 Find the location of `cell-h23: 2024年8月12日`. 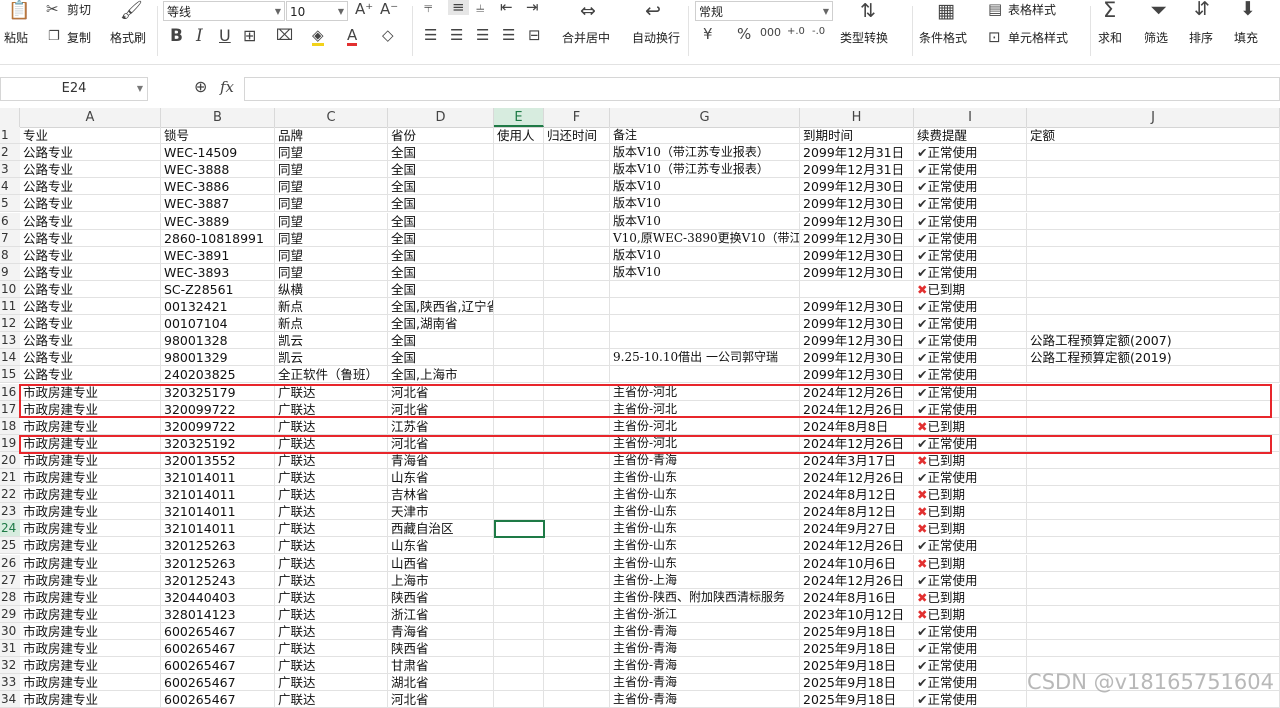

cell-h23: 2024年8月12日 is located at coordinates (857, 512).